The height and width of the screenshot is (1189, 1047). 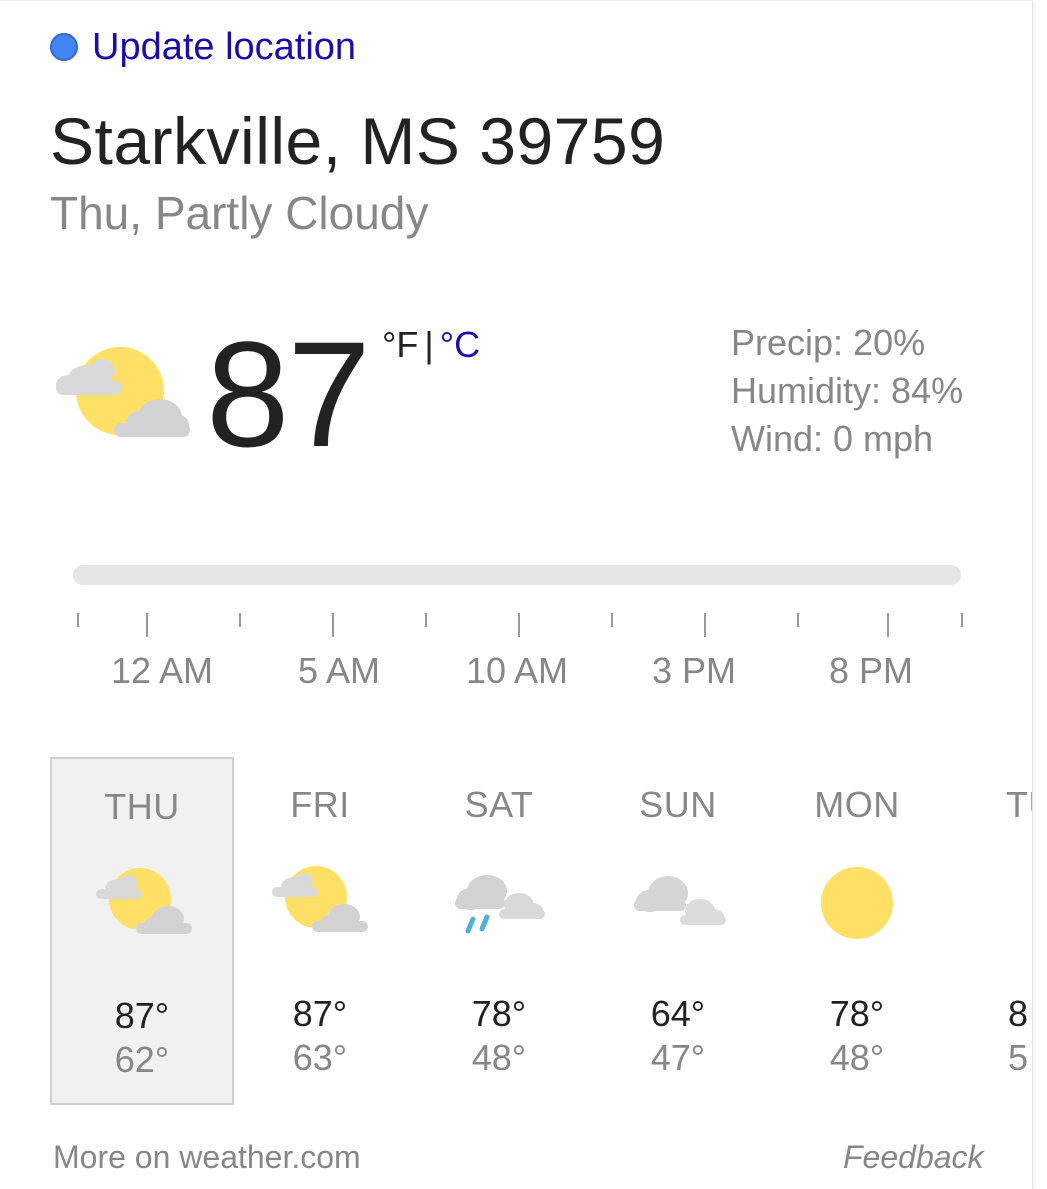 What do you see at coordinates (1018, 1013) in the screenshot?
I see `day-high-temp: 8` at bounding box center [1018, 1013].